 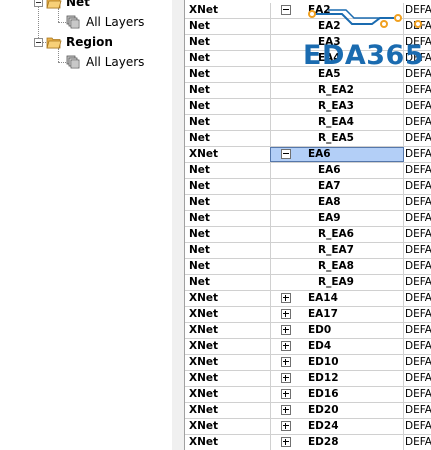 I want to click on object-name-label: R_EA3, so click(x=336, y=106).